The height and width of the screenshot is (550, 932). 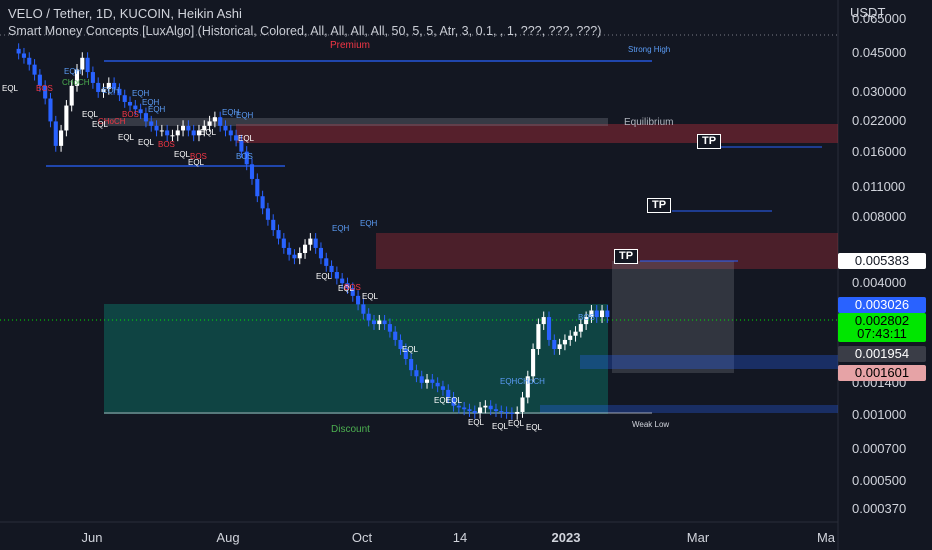 What do you see at coordinates (879, 217) in the screenshot?
I see `price-tick-label: 0.008000` at bounding box center [879, 217].